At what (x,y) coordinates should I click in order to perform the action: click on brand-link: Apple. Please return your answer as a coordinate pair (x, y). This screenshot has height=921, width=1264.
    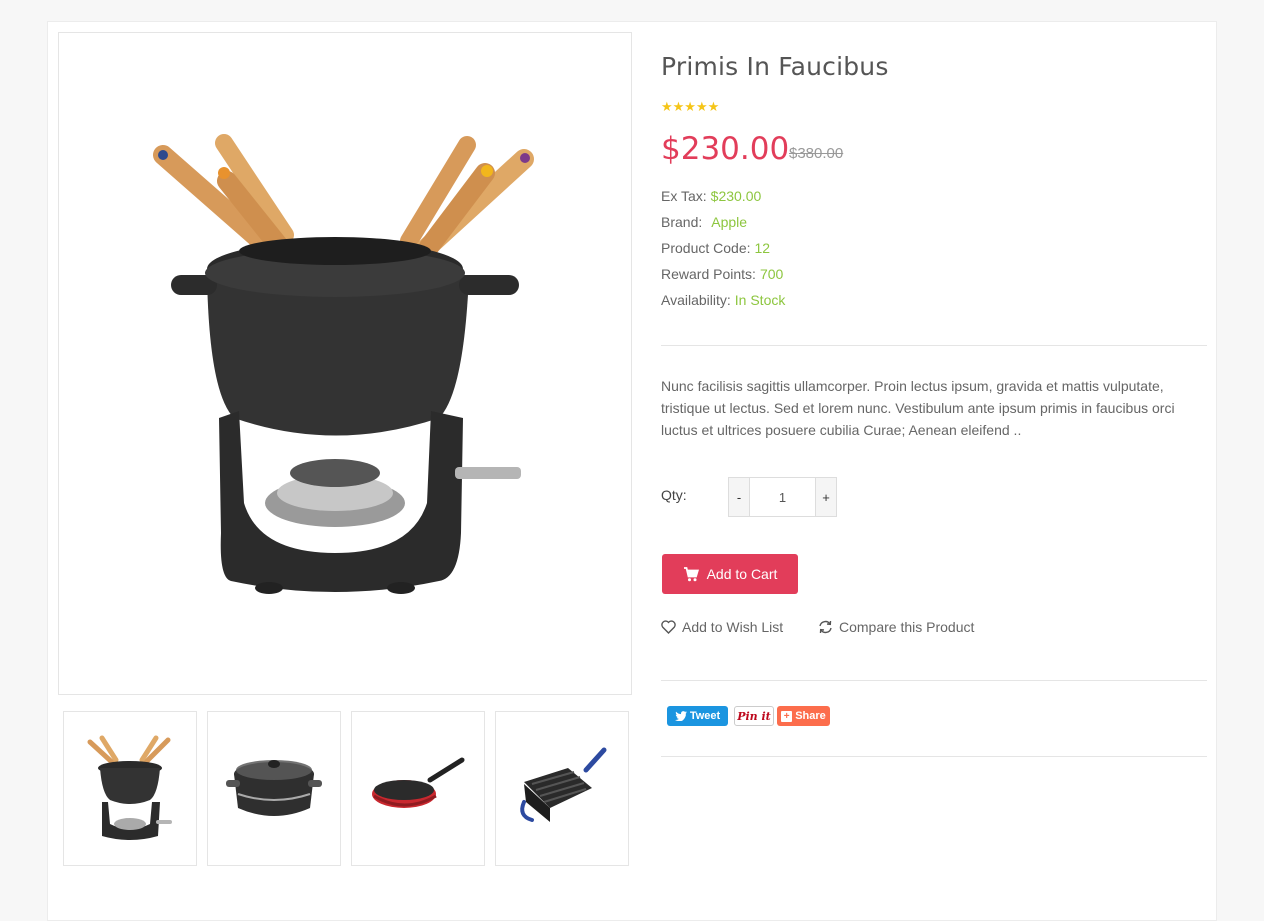
    Looking at the image, I should click on (729, 222).